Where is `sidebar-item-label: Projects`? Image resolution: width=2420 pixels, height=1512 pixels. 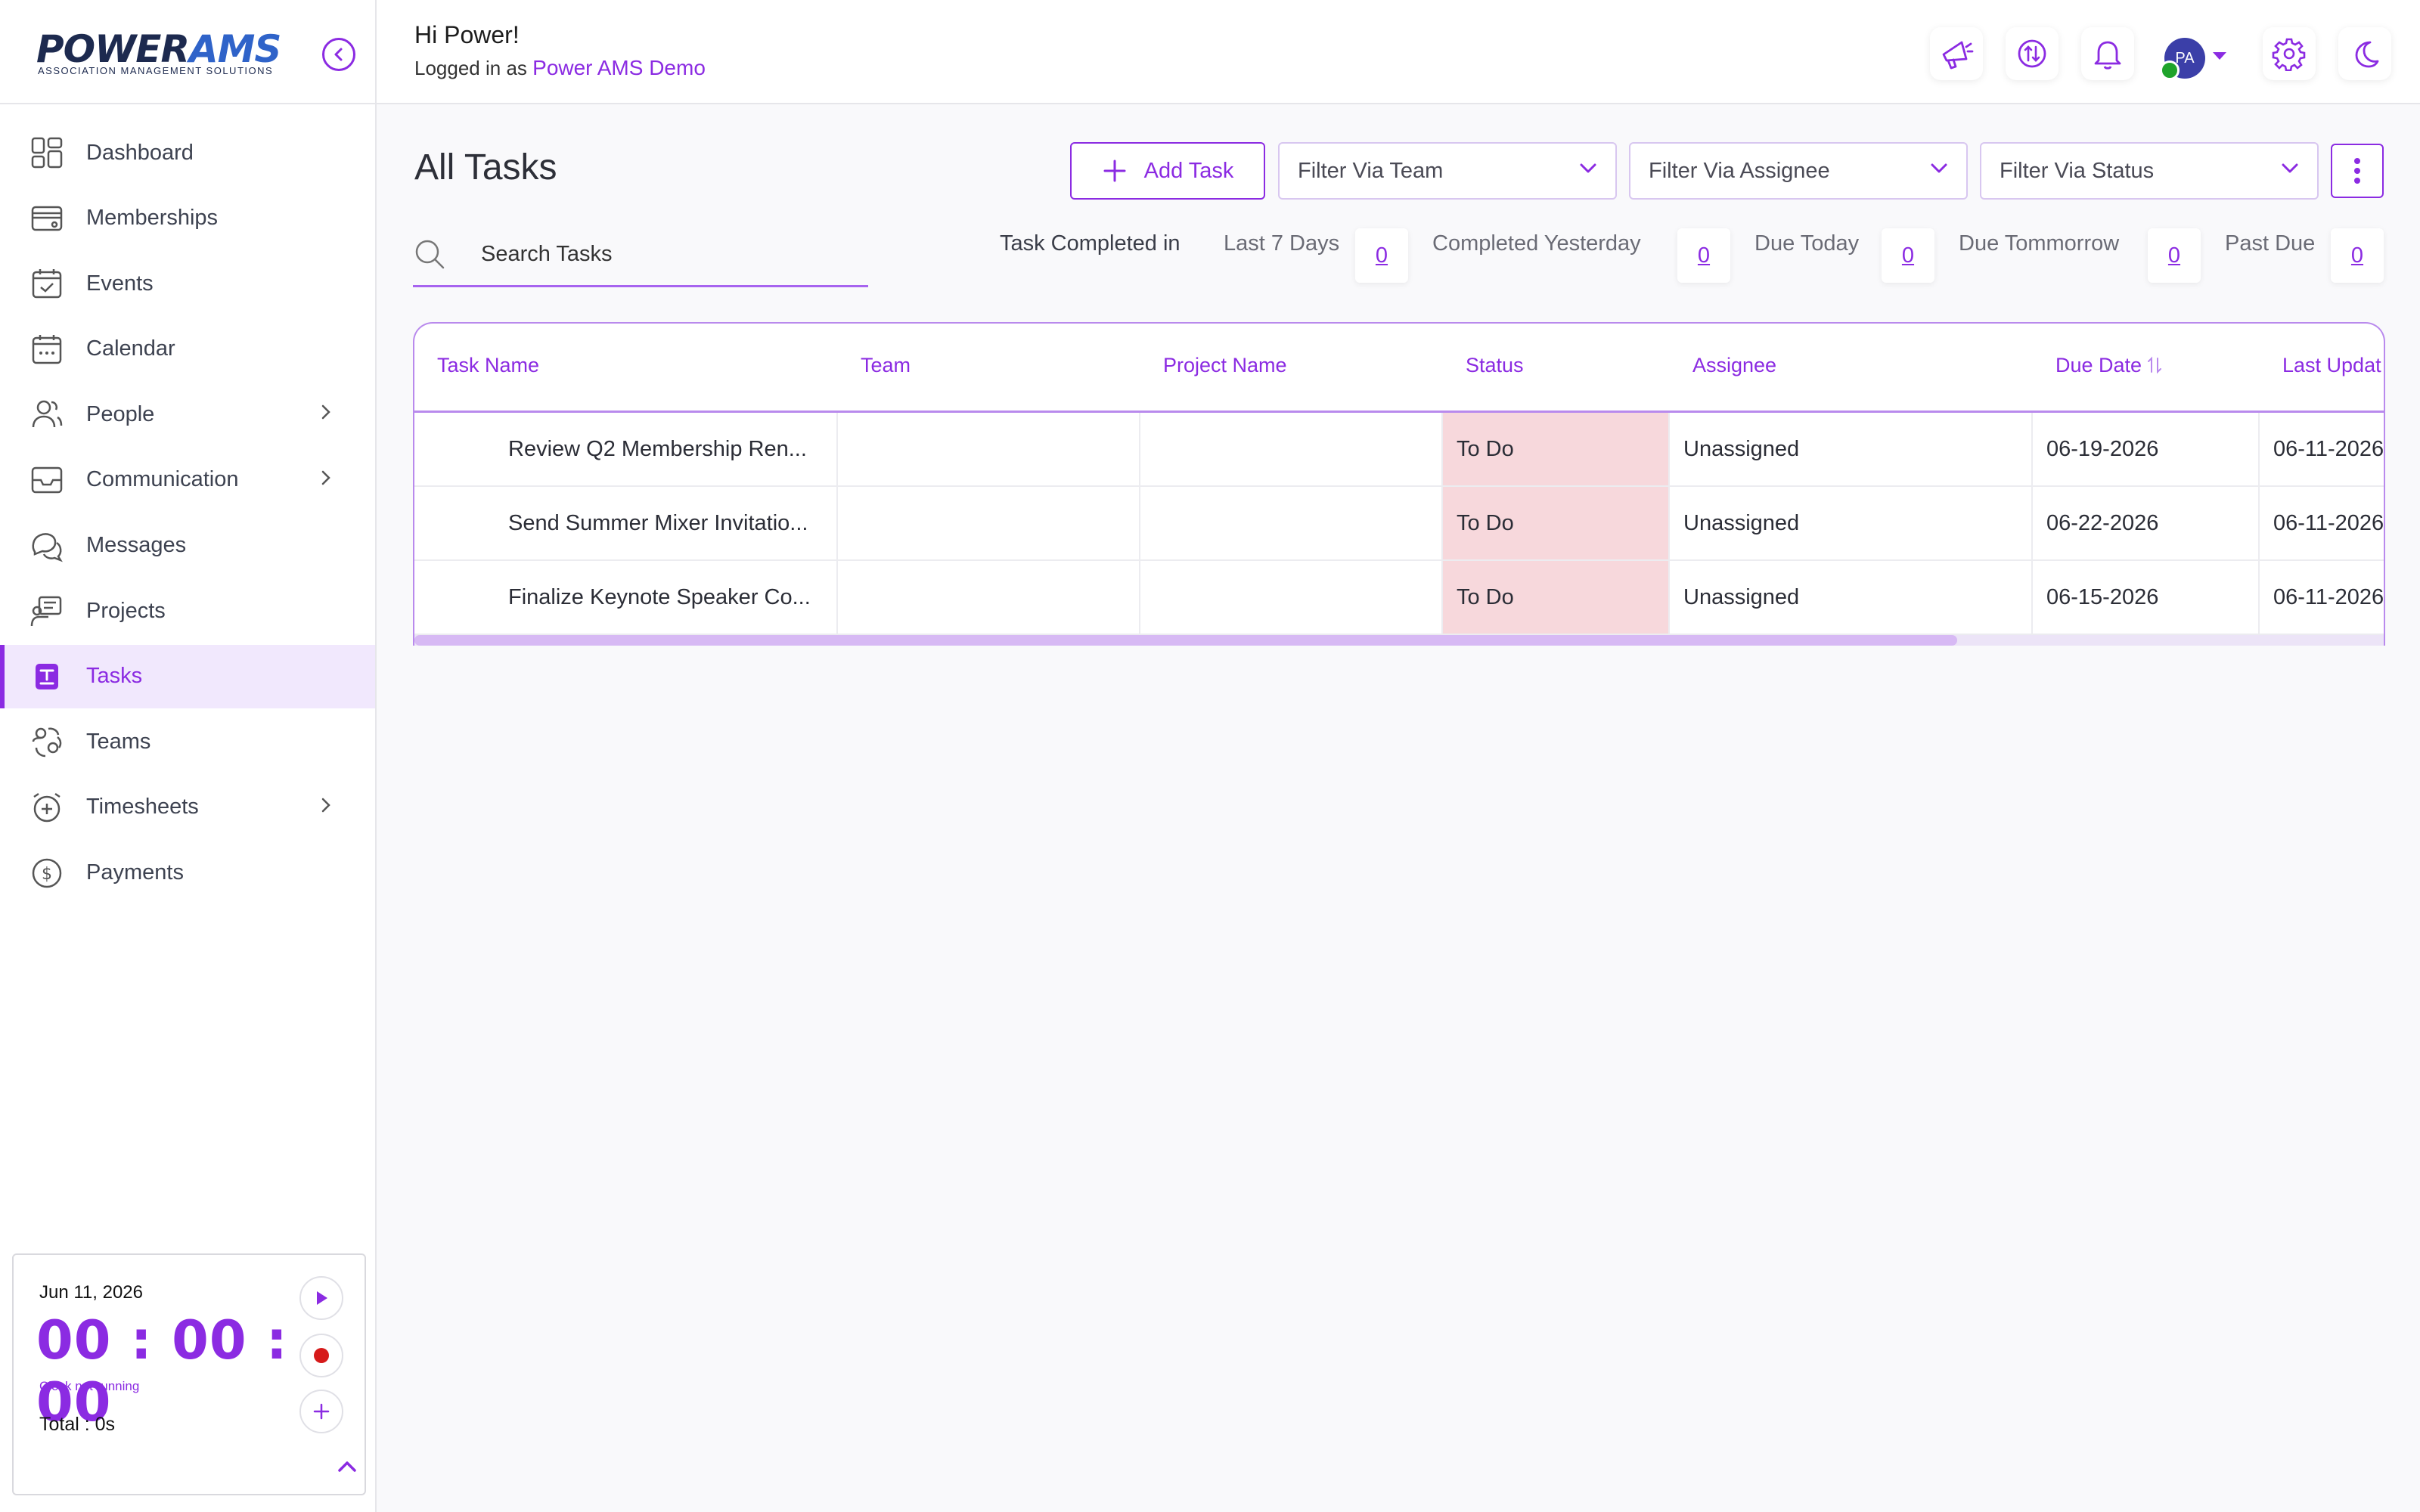
sidebar-item-label: Projects is located at coordinates (126, 610).